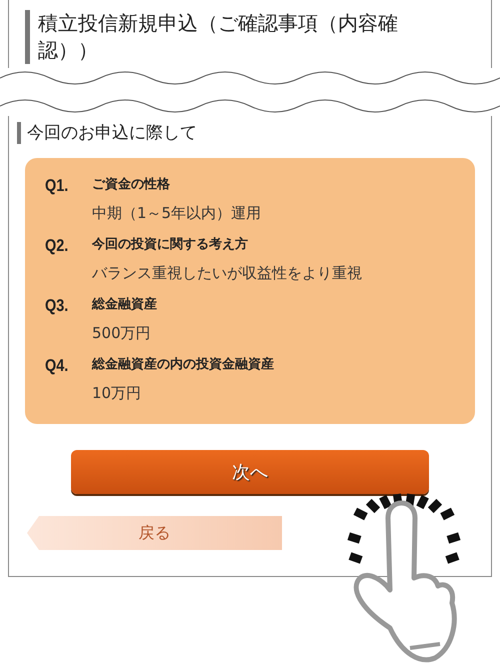  What do you see at coordinates (122, 333) in the screenshot?
I see `answer-text: 500万円` at bounding box center [122, 333].